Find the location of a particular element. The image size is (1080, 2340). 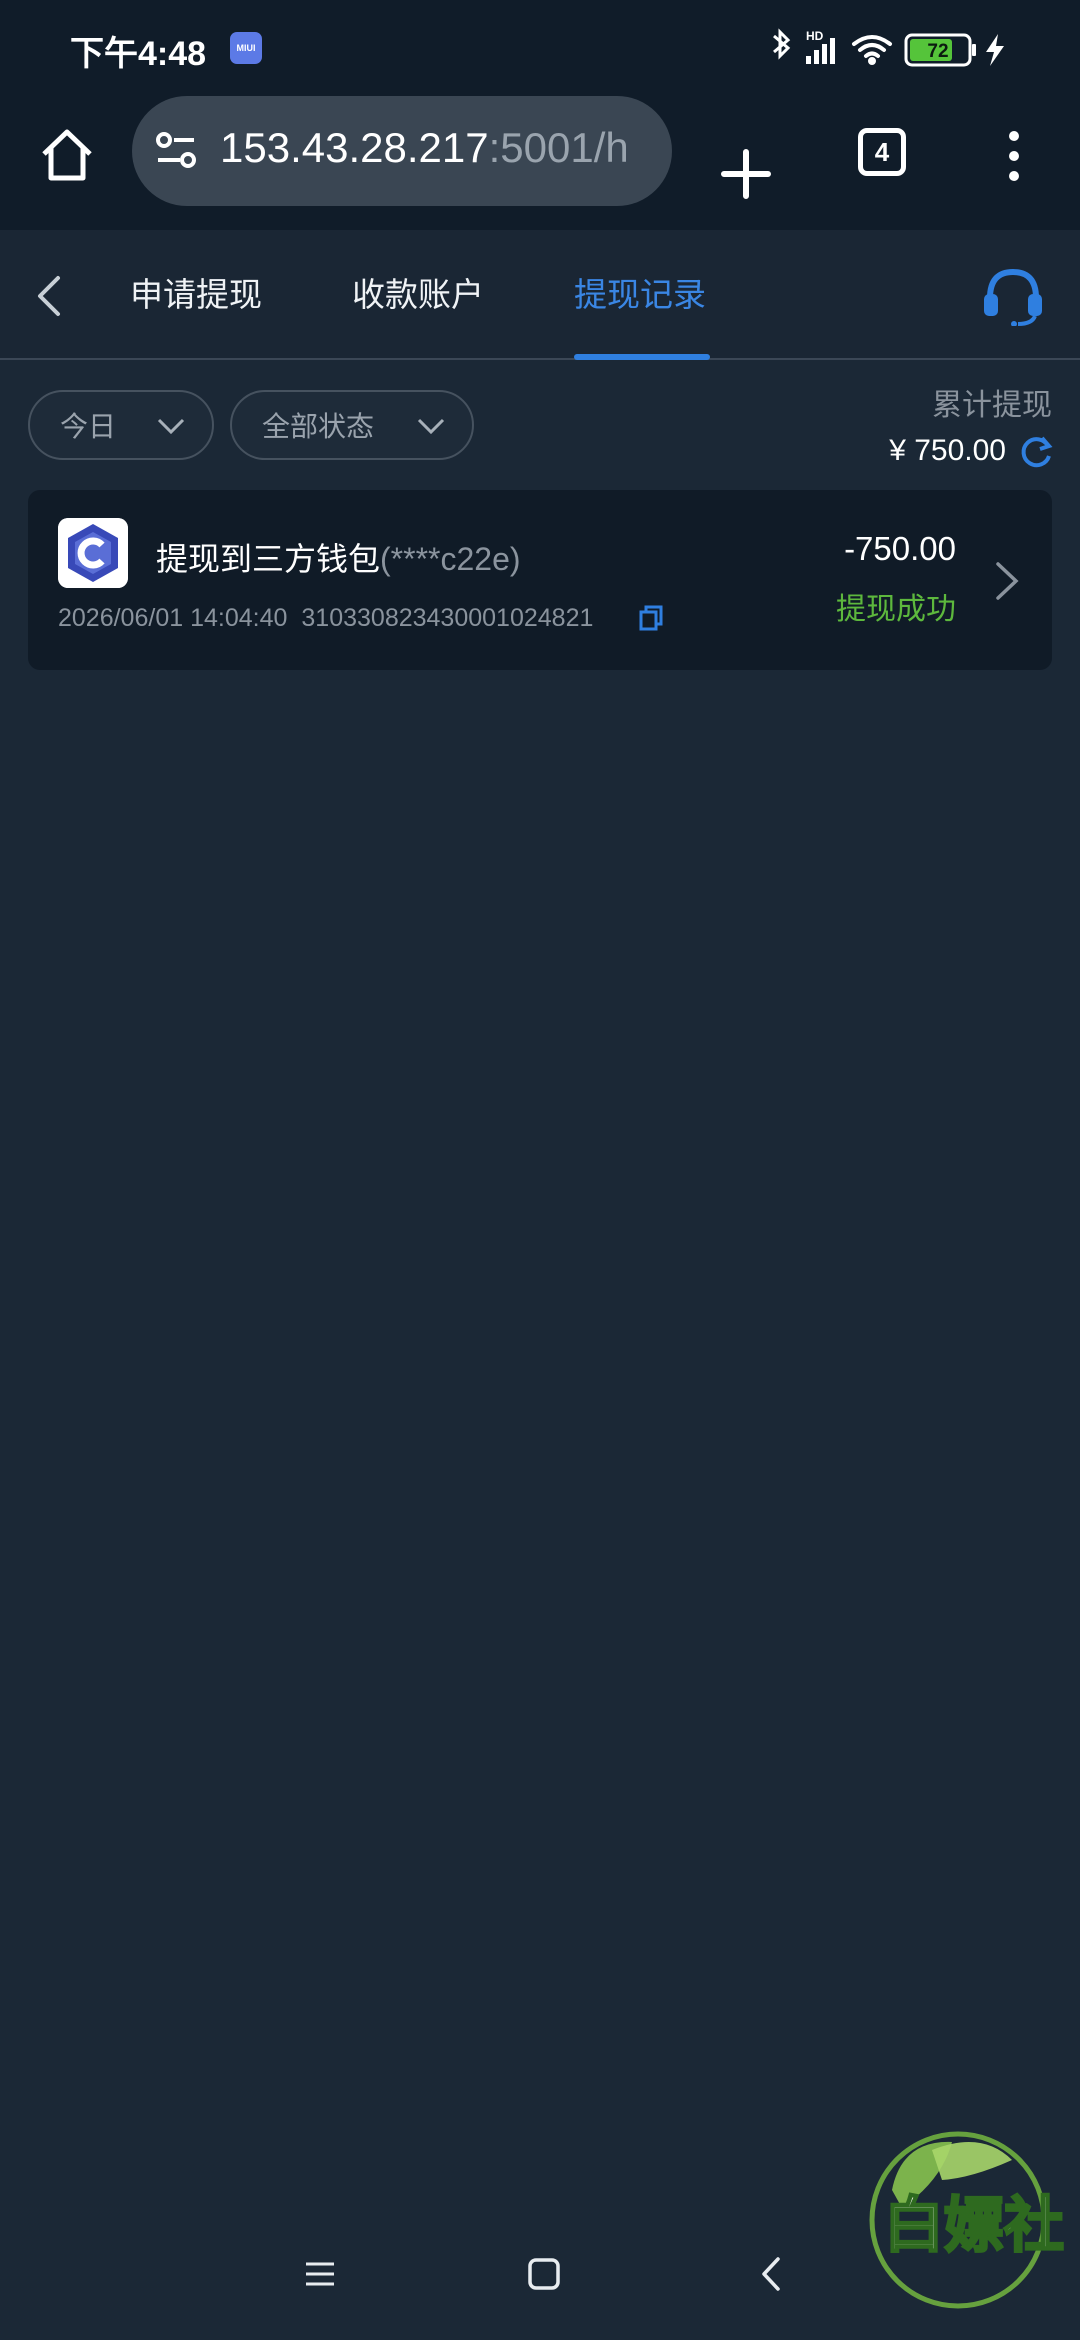

menu-icon is located at coordinates (320, 2274).